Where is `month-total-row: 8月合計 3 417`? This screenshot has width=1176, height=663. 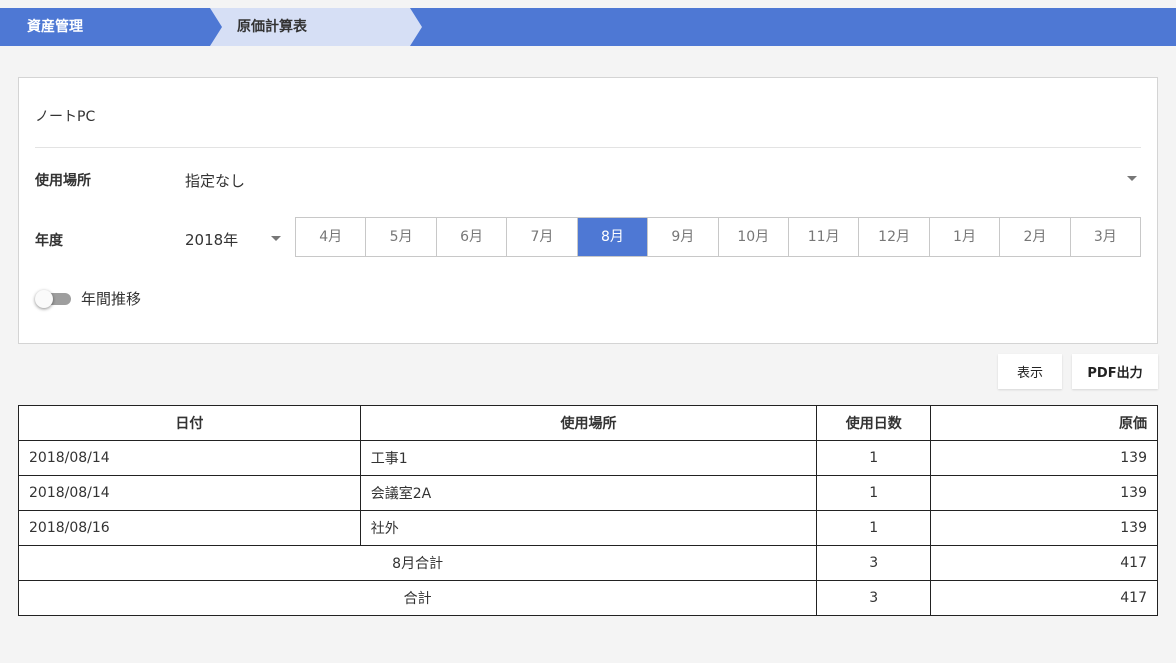
month-total-row: 8月合計 3 417 is located at coordinates (587, 563).